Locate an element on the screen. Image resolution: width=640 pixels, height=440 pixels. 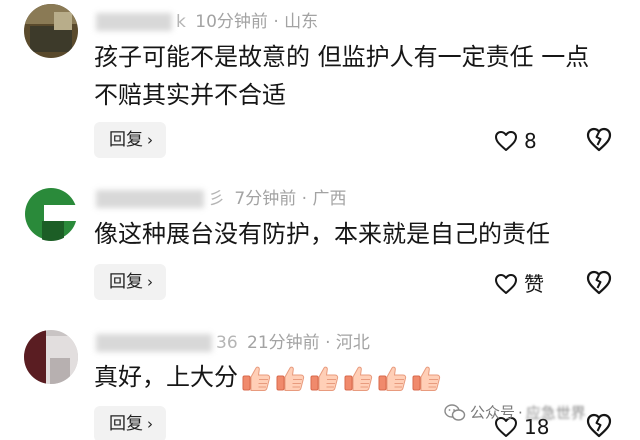
watermark: 公众号 · 应急世界 is located at coordinates (515, 412).